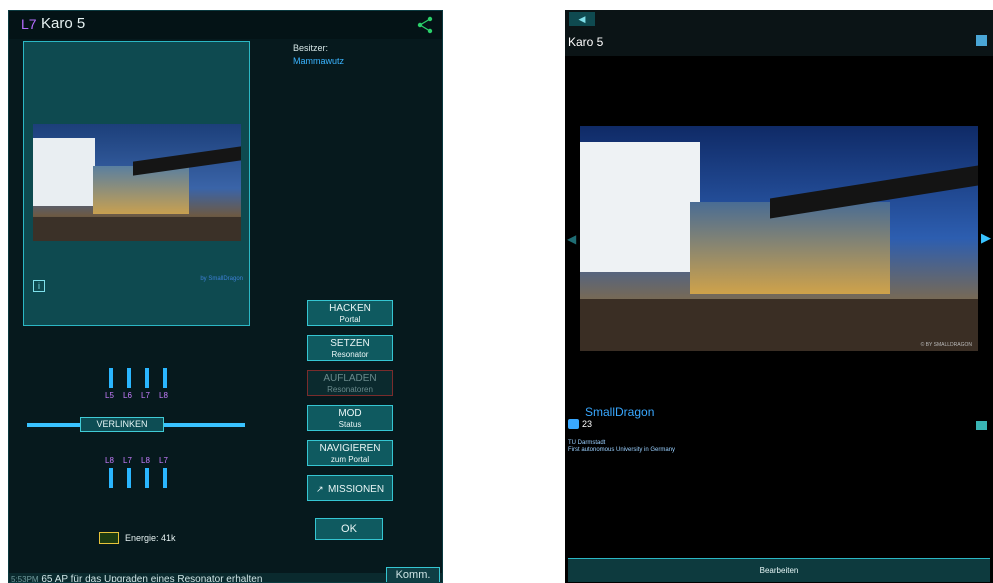 The image size is (993, 583). Describe the element at coordinates (790, 248) in the screenshot. I see `photo-building-glass` at that location.